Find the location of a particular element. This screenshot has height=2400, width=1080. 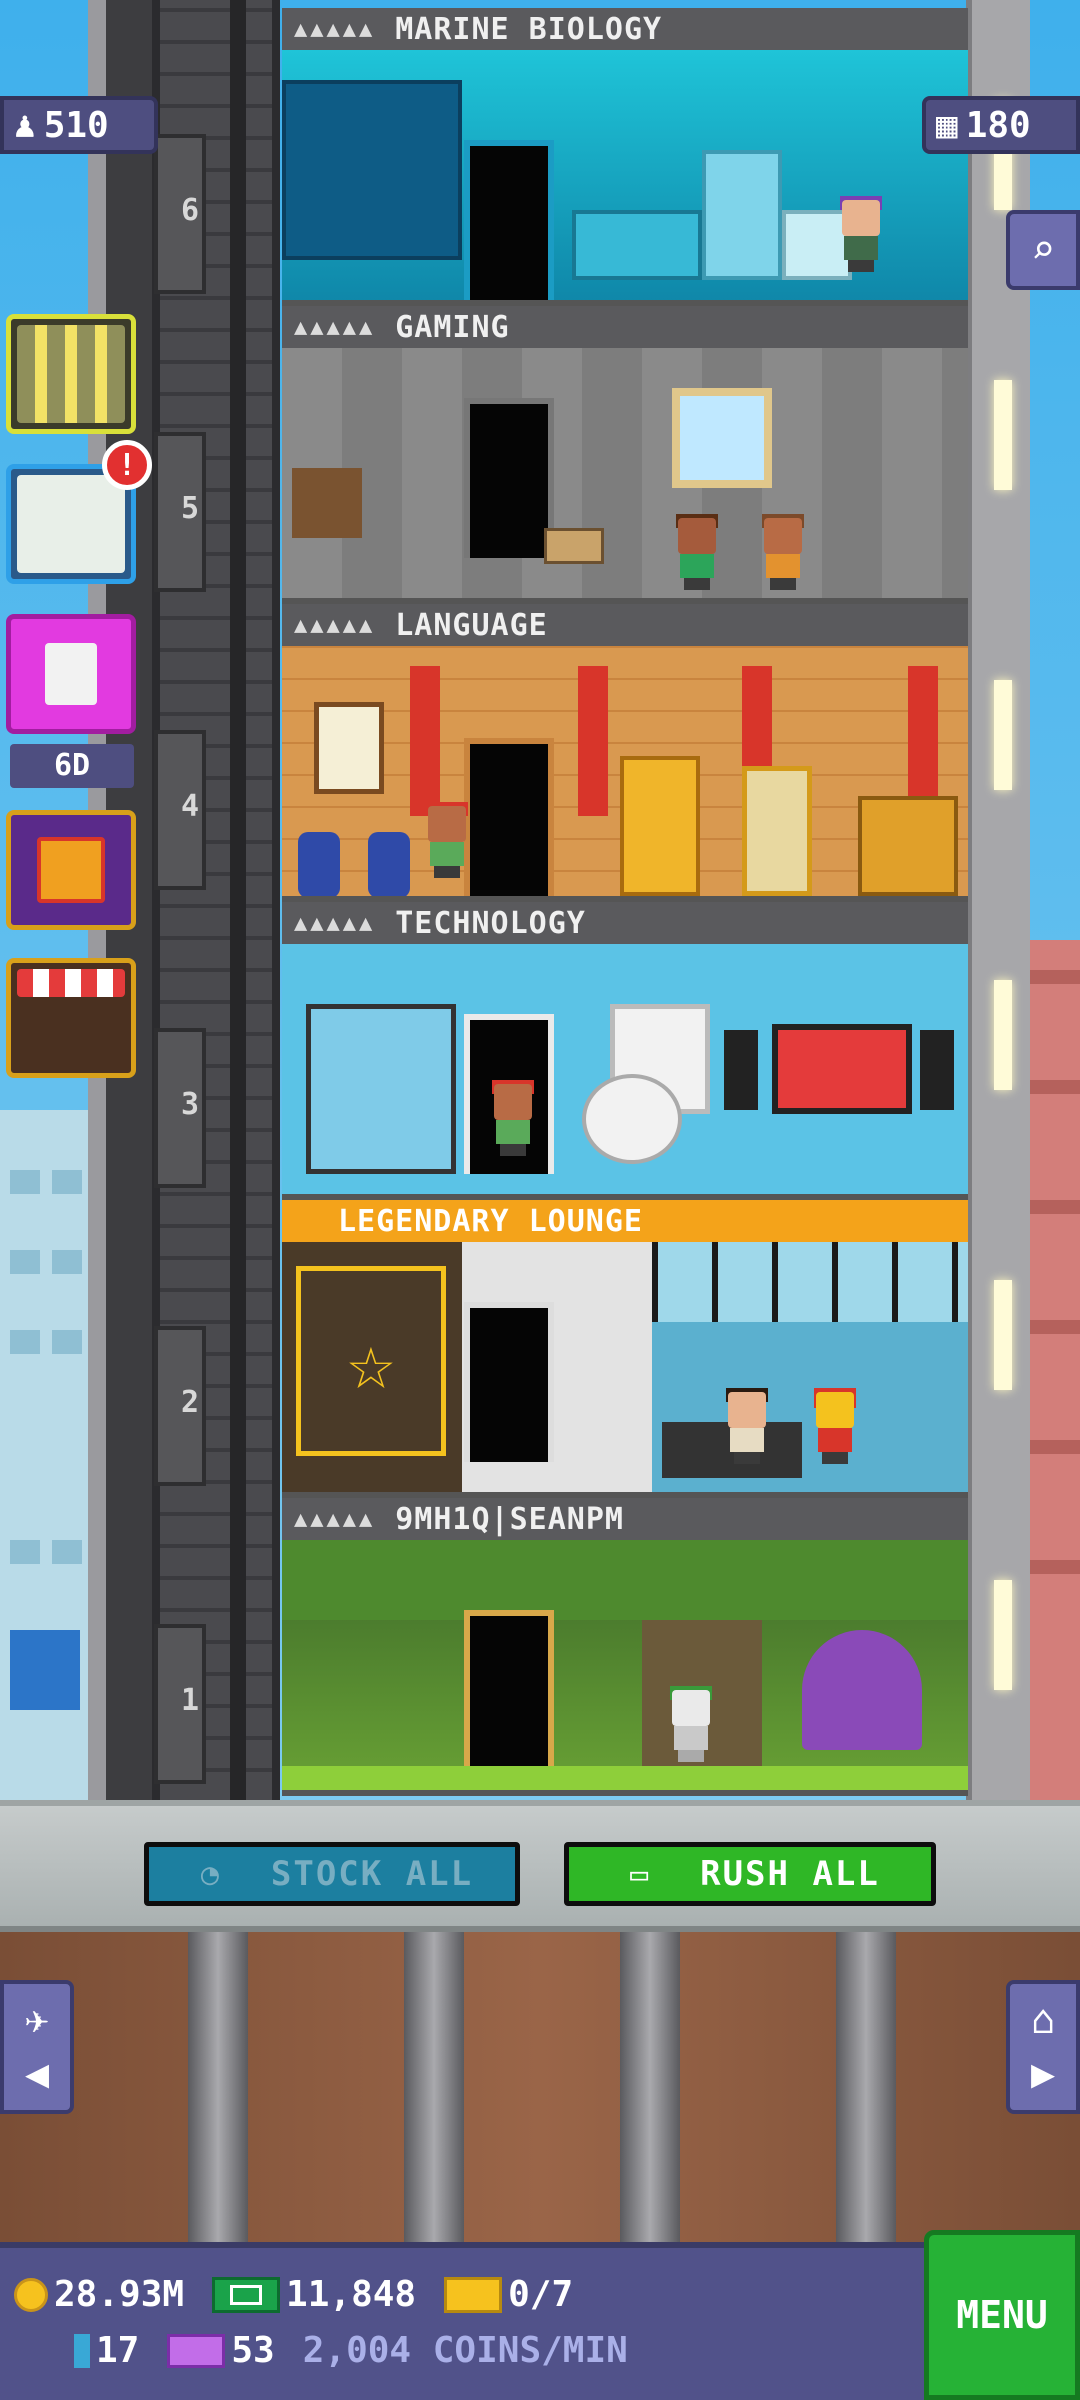

vip-ticket-icon is located at coordinates (196, 2350).